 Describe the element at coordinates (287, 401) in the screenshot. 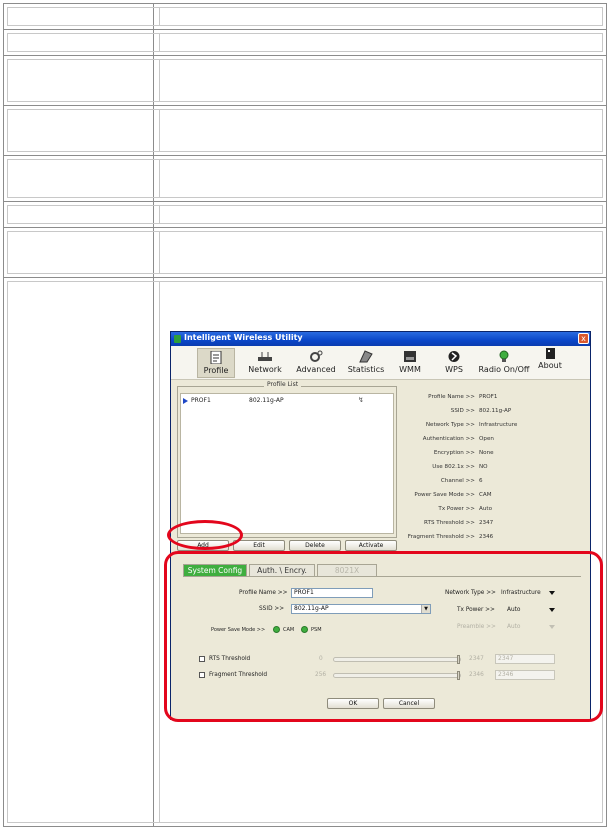

I see `list-item: PROF1 802.11g-AP ↯` at that location.